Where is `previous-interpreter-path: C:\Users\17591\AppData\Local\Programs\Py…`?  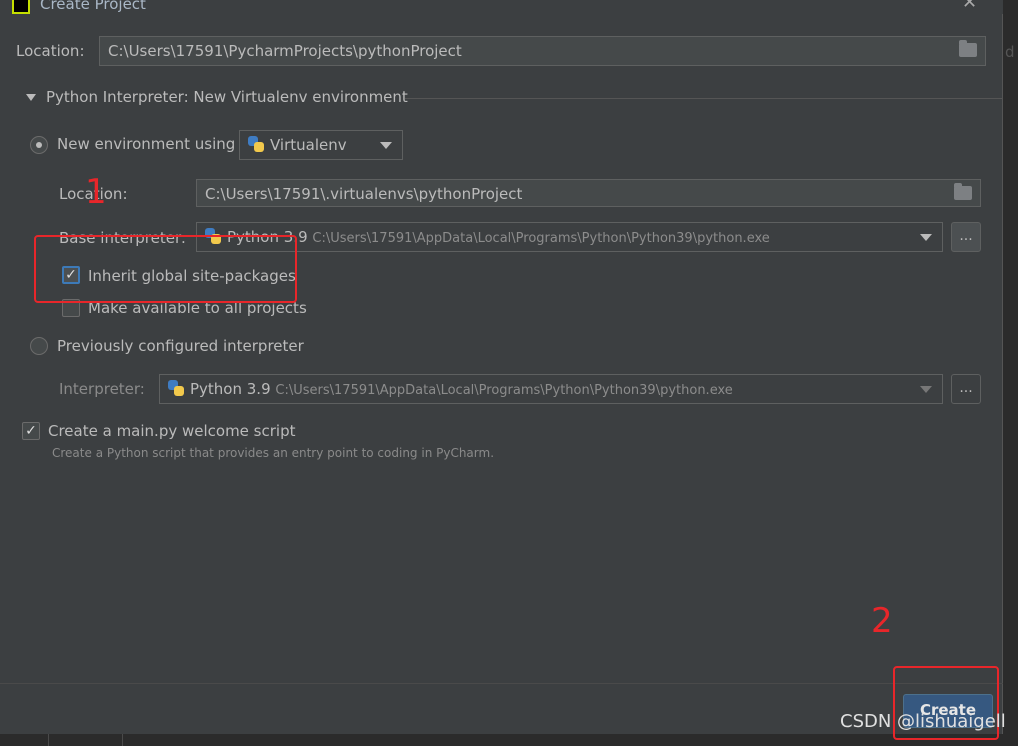
previous-interpreter-path: C:\Users\17591\AppData\Local\Programs\Py… is located at coordinates (504, 390).